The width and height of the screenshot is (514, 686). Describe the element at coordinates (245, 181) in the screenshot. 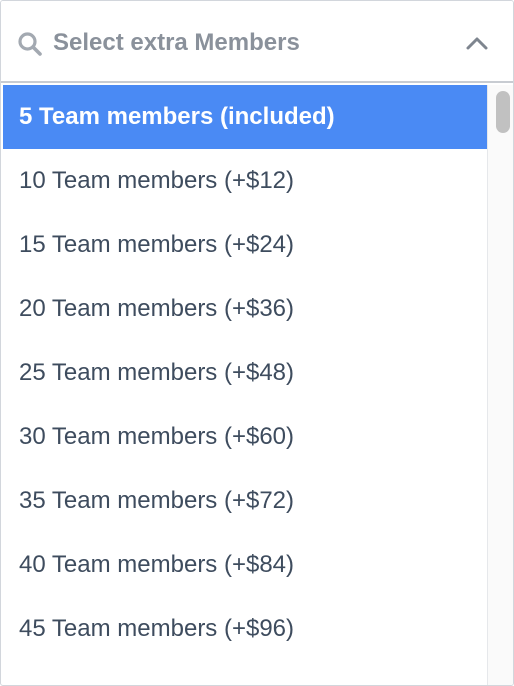

I see `option-10-team-members: 10 Team members (+$12)` at that location.